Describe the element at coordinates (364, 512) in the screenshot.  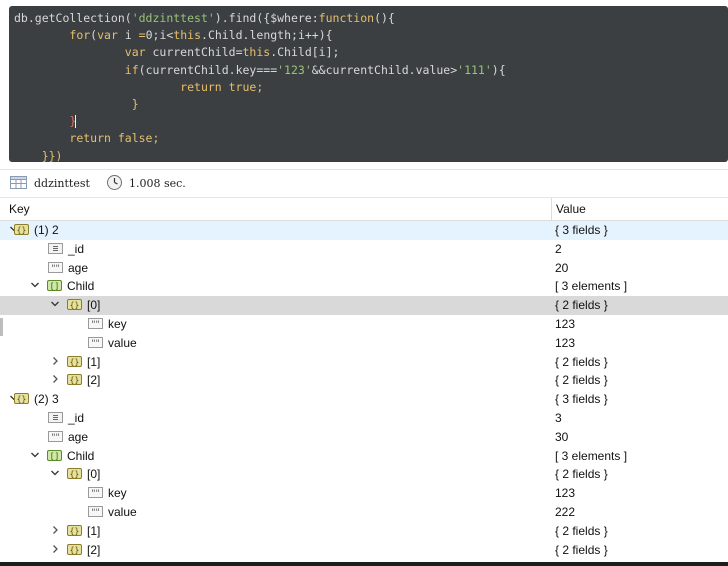
I see `tree-row: "" value 222` at that location.